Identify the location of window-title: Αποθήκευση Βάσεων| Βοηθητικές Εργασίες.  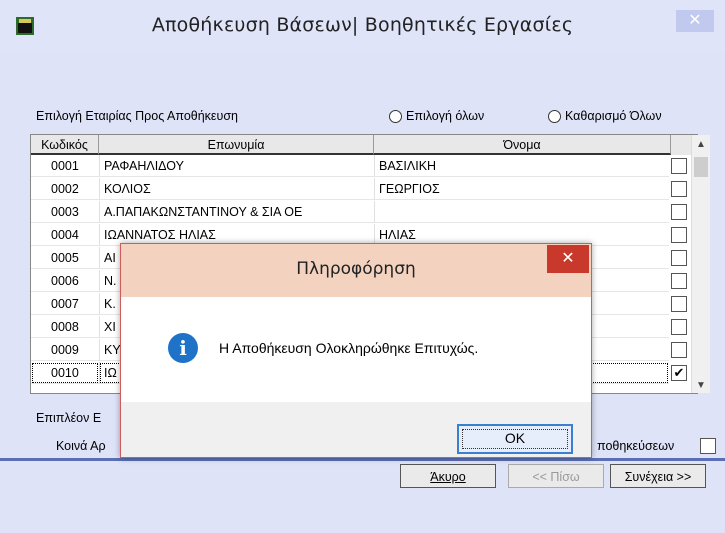
(362, 25).